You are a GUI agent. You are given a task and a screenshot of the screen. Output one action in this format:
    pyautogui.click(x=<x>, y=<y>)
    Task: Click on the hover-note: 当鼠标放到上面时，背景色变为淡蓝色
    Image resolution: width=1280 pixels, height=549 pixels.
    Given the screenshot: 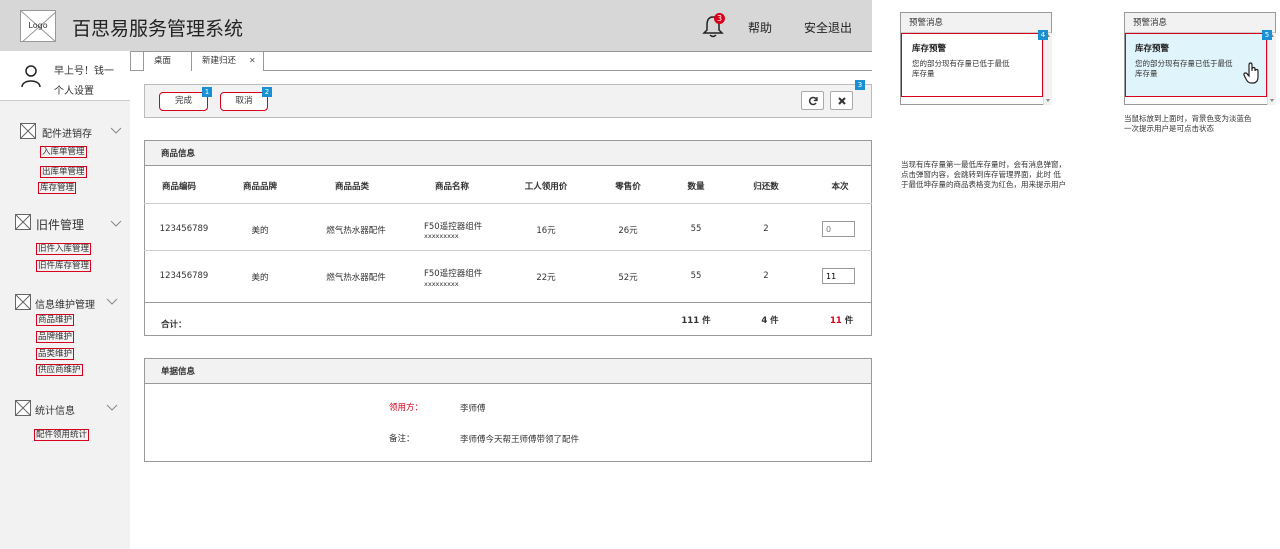 What is the action you would take?
    pyautogui.click(x=1188, y=118)
    